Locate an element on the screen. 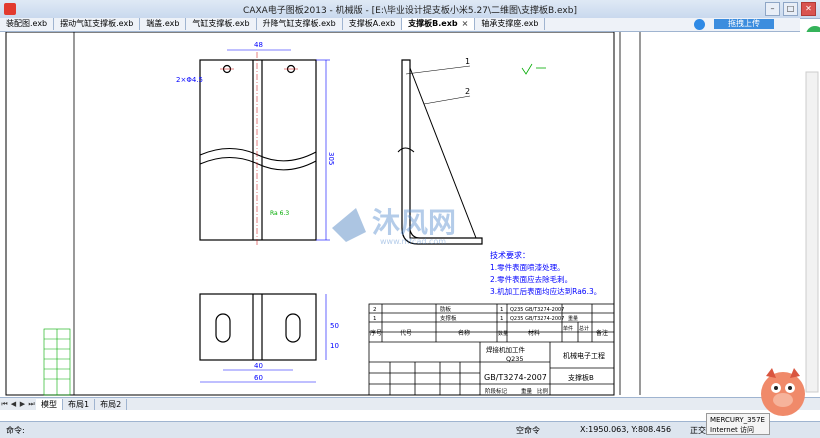  tab-document: 装配图.exb is located at coordinates (27, 24).